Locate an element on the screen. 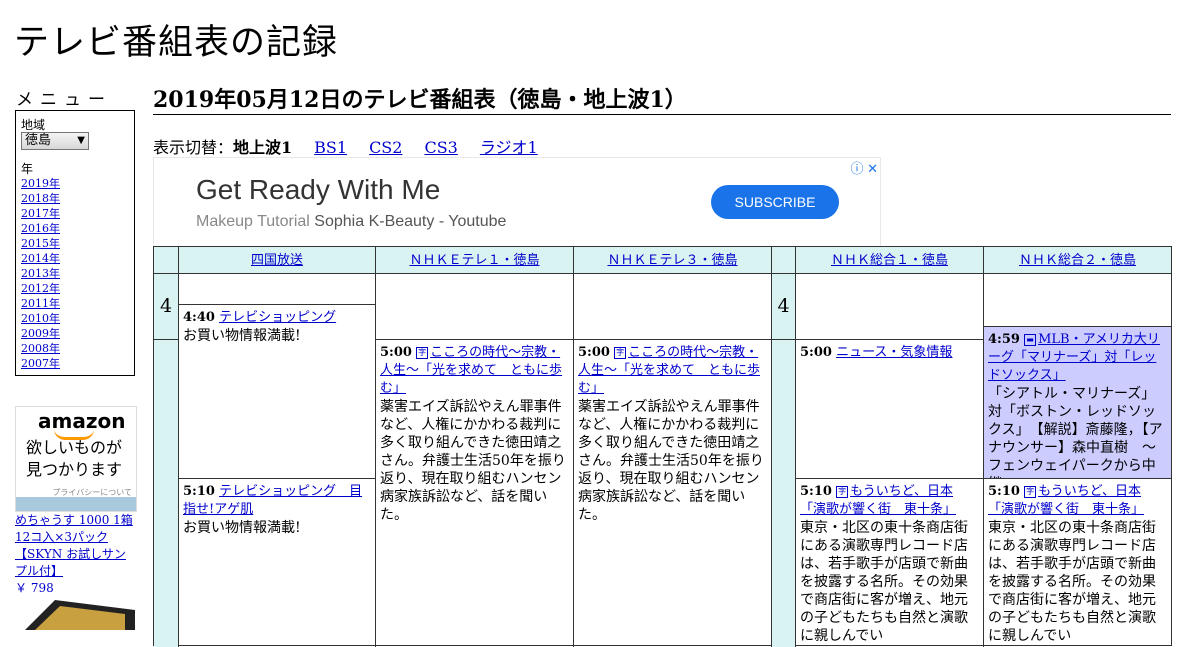  region-select: 徳島 ▼ is located at coordinates (55, 141).